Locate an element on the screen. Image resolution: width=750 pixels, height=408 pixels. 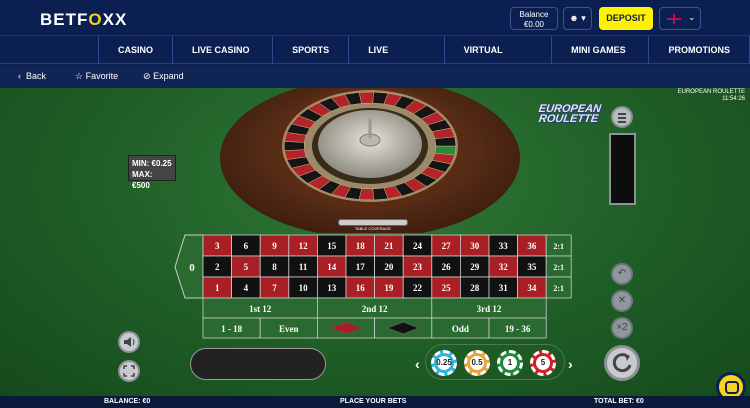
number-label: 34 is located at coordinates (532, 288).